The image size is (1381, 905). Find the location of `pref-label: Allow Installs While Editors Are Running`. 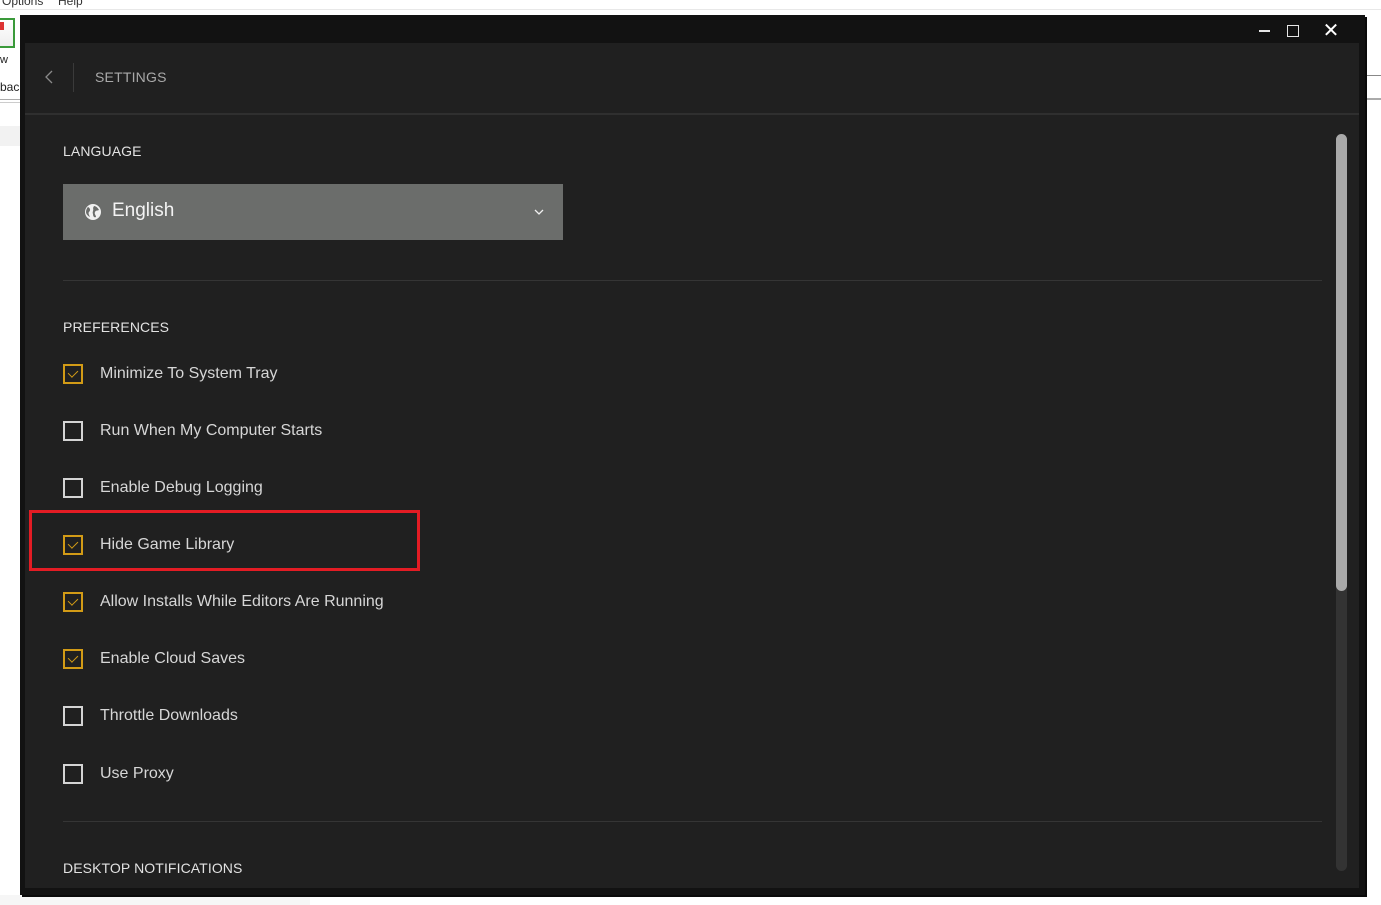

pref-label: Allow Installs While Editors Are Running is located at coordinates (242, 601).